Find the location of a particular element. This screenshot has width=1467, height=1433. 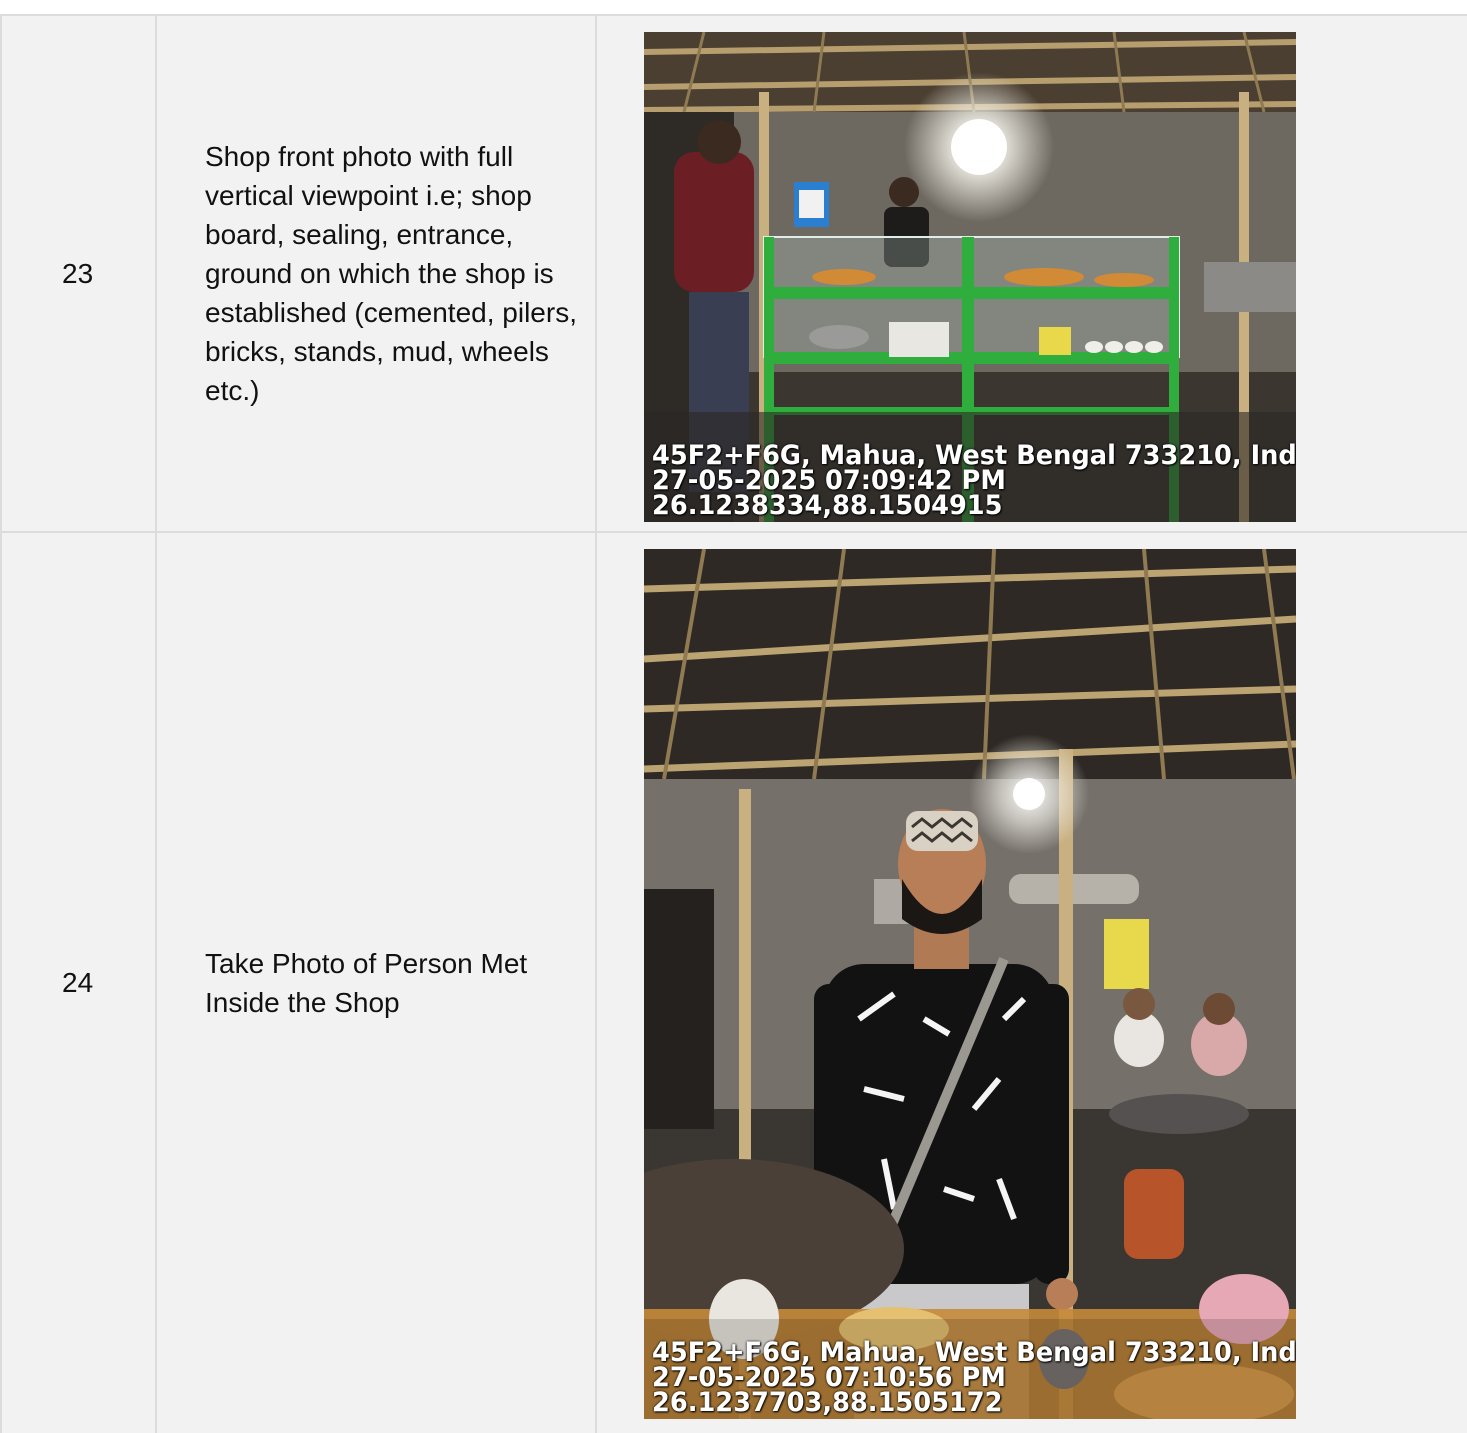

row-number: 23 is located at coordinates (78, 273).